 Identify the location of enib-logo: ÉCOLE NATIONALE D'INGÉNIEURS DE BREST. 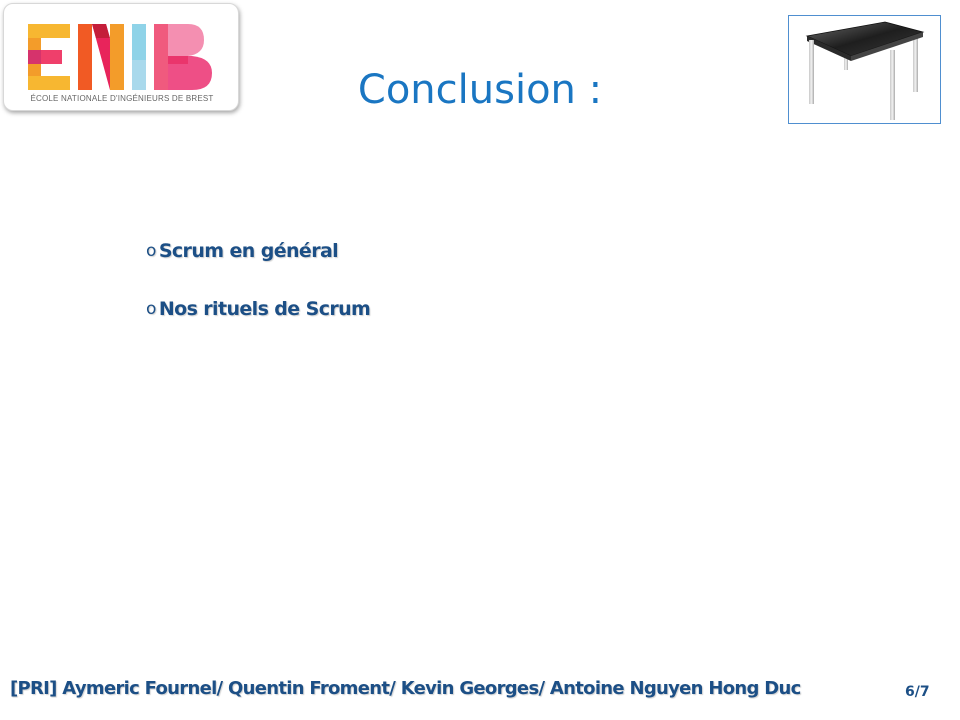
(121, 57).